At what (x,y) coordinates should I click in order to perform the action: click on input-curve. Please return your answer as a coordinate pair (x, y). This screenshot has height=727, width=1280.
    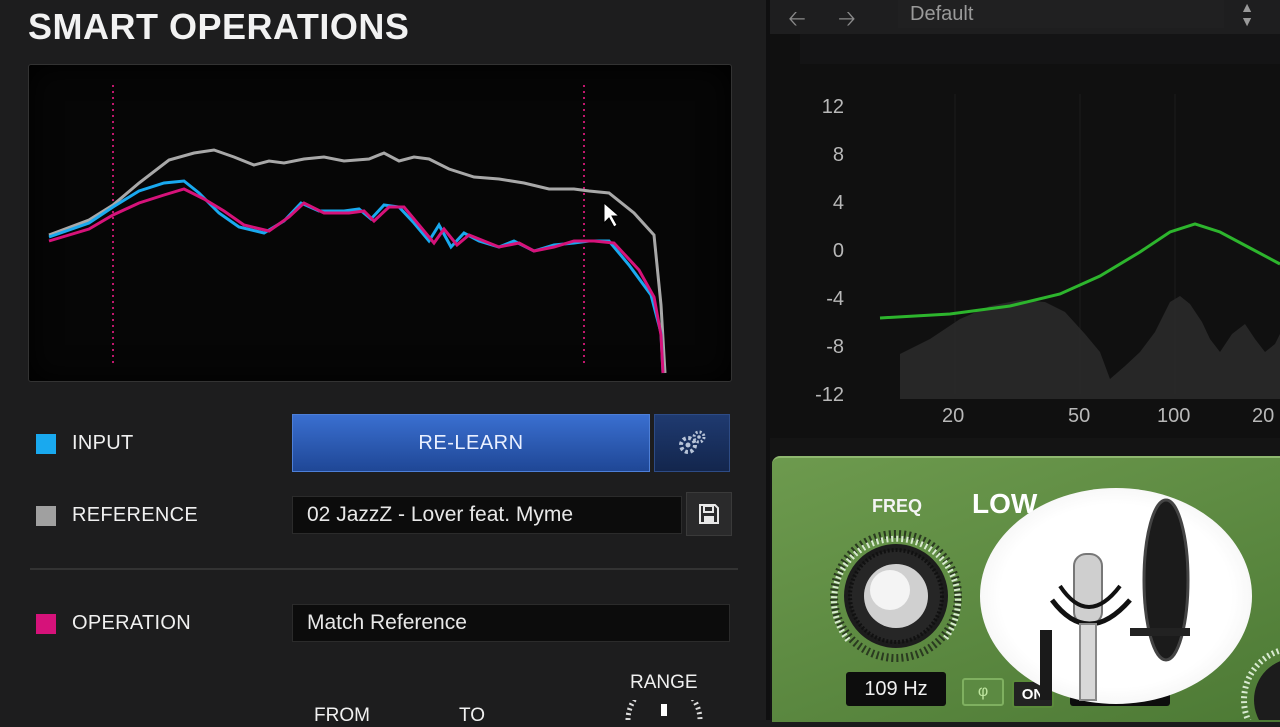
    Looking at the image, I should click on (356, 276).